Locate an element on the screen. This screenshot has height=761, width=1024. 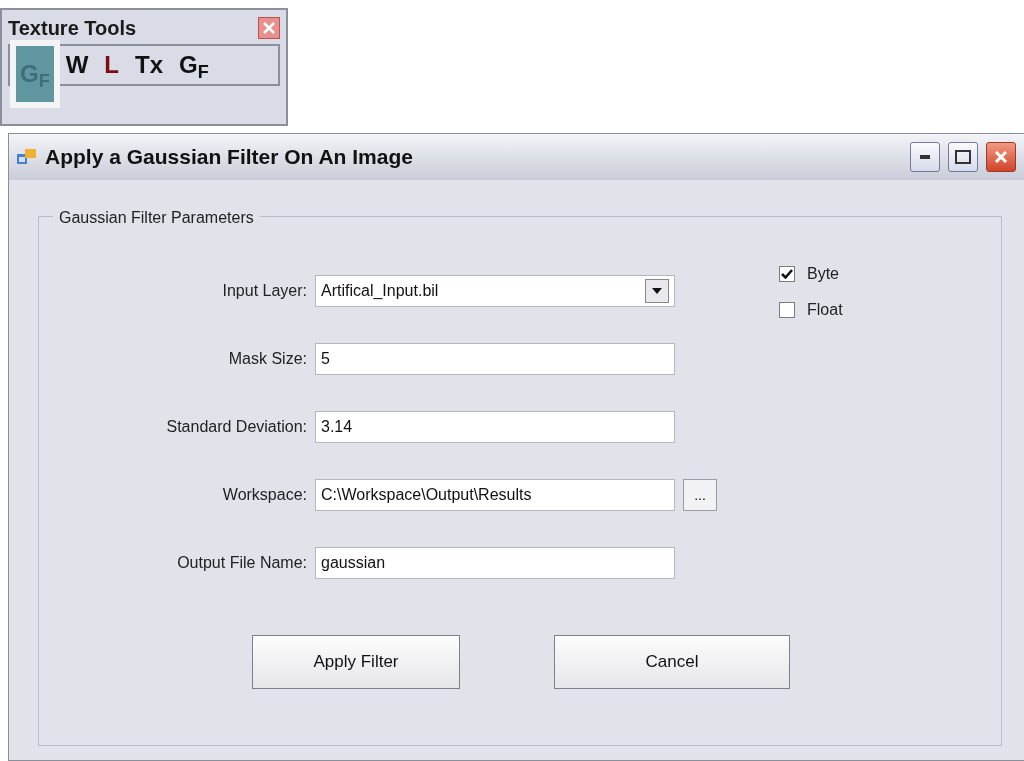
field-label: Output File Name: is located at coordinates (242, 563).